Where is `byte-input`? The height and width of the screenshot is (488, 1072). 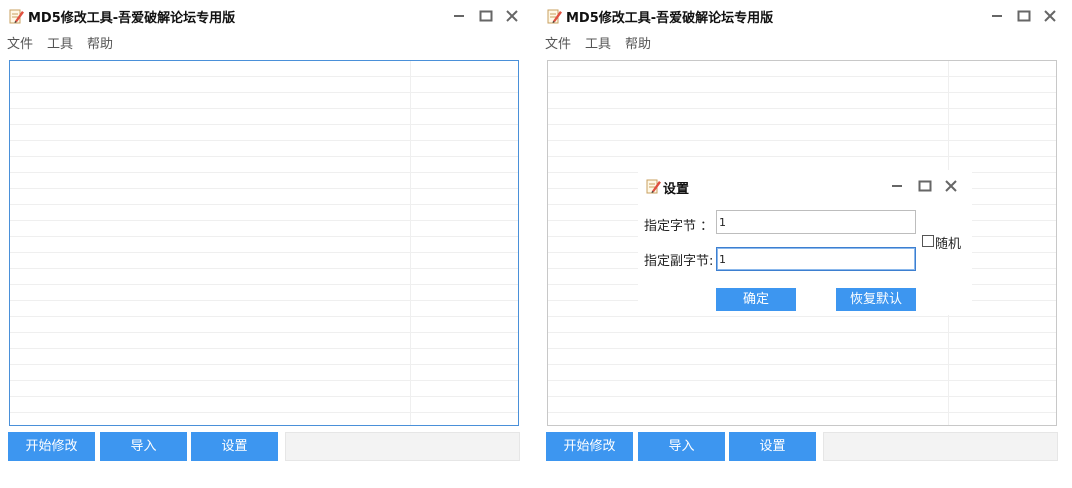 byte-input is located at coordinates (816, 222).